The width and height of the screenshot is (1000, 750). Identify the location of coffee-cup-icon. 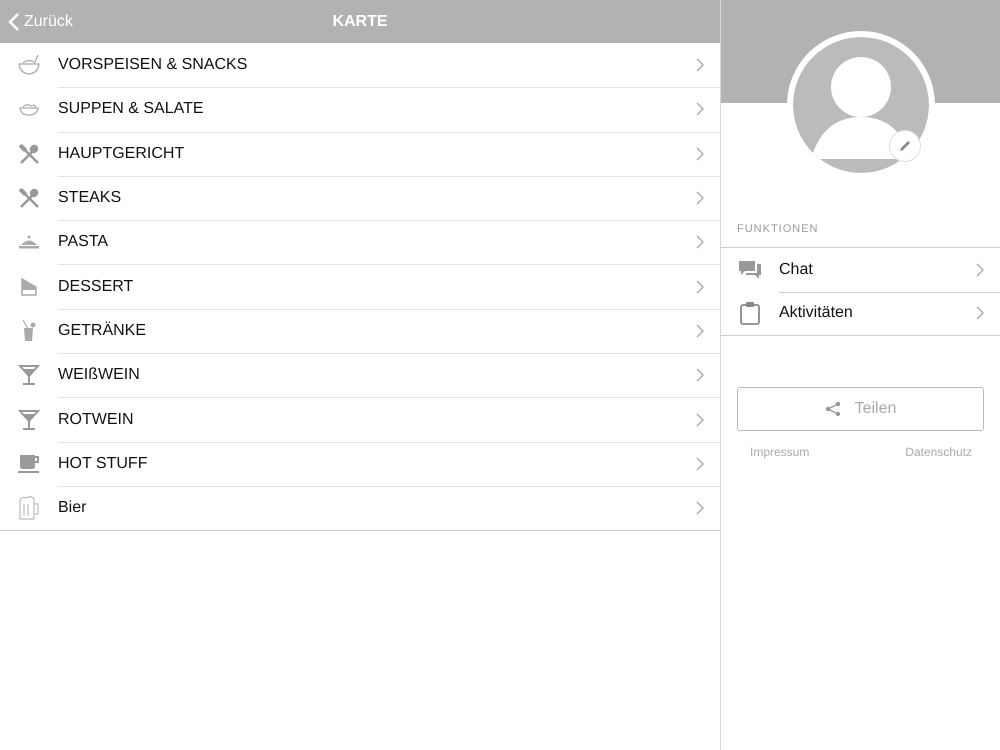
(29, 464).